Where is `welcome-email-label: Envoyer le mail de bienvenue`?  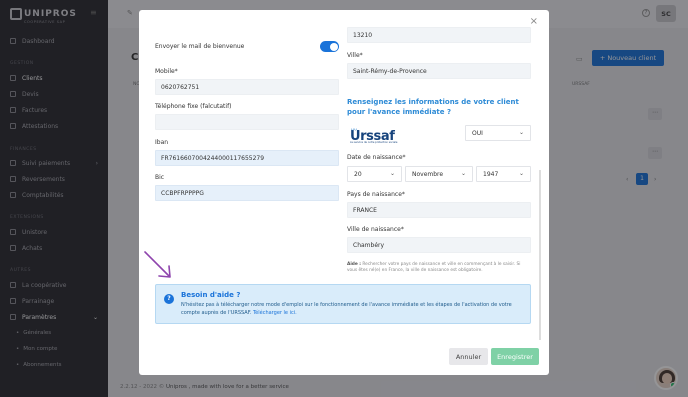 welcome-email-label: Envoyer le mail de bienvenue is located at coordinates (200, 46).